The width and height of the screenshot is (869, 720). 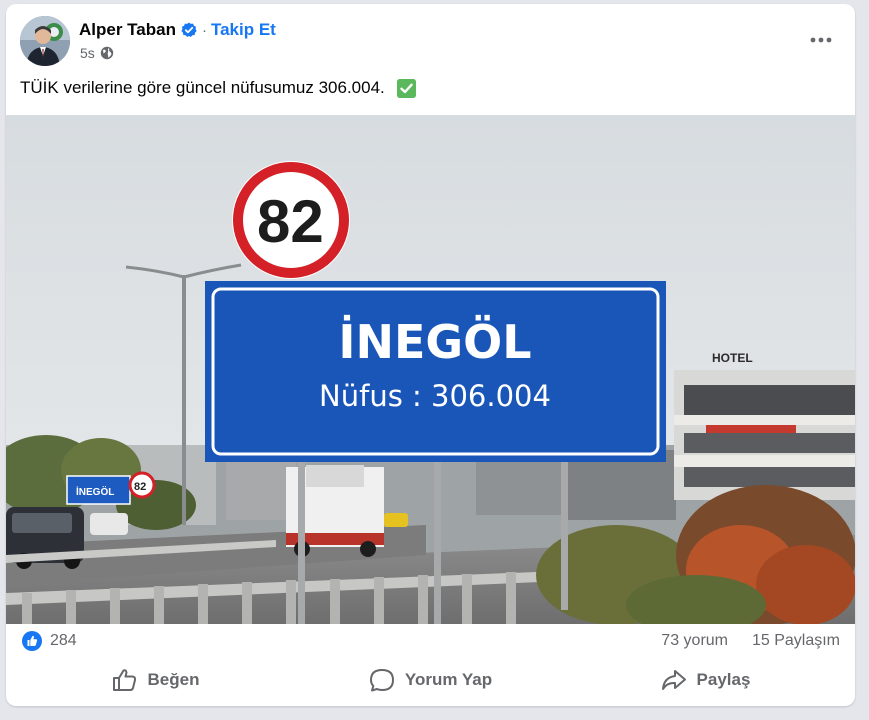 I want to click on like-button: Beğen, so click(x=155, y=680).